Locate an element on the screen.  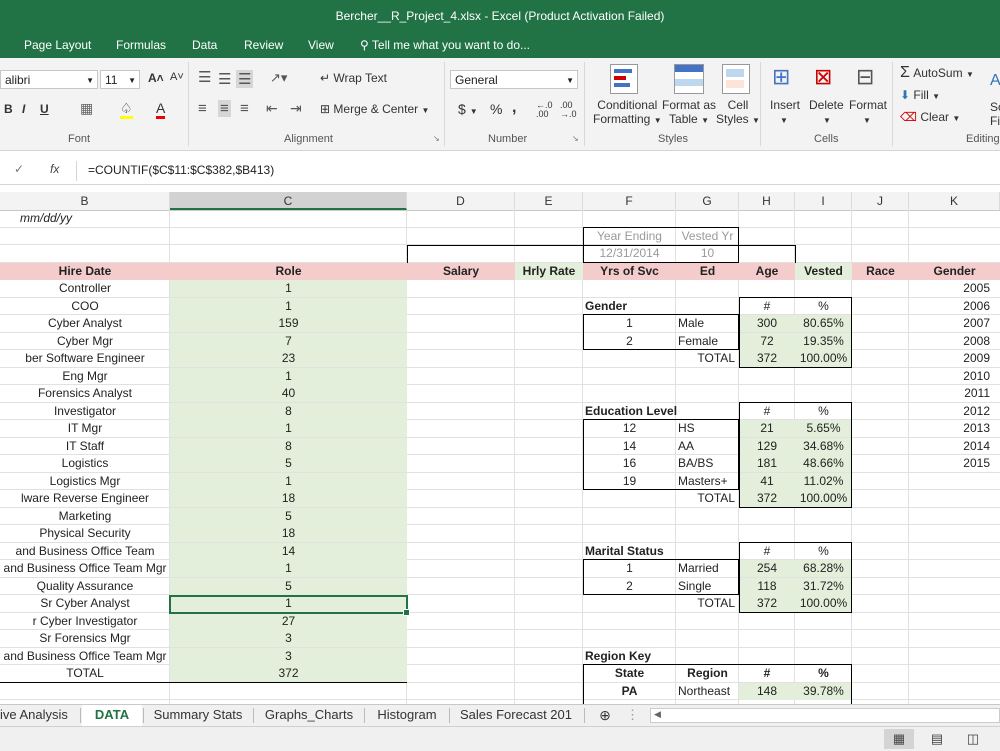
underline-button: U is located at coordinates (44, 109).